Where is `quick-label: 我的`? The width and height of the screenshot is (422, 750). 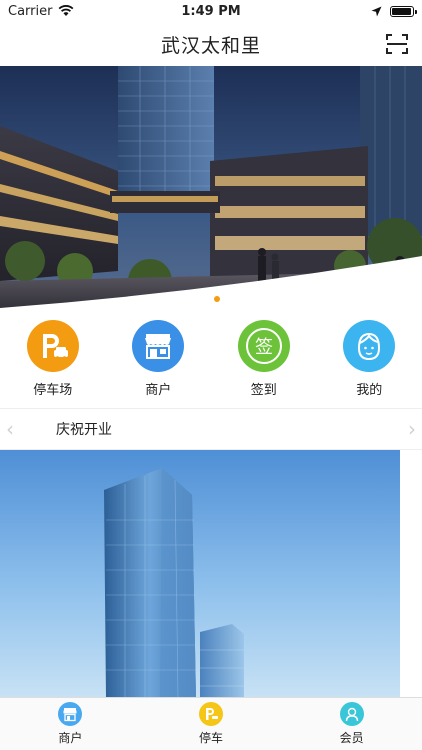 quick-label: 我的 is located at coordinates (369, 390).